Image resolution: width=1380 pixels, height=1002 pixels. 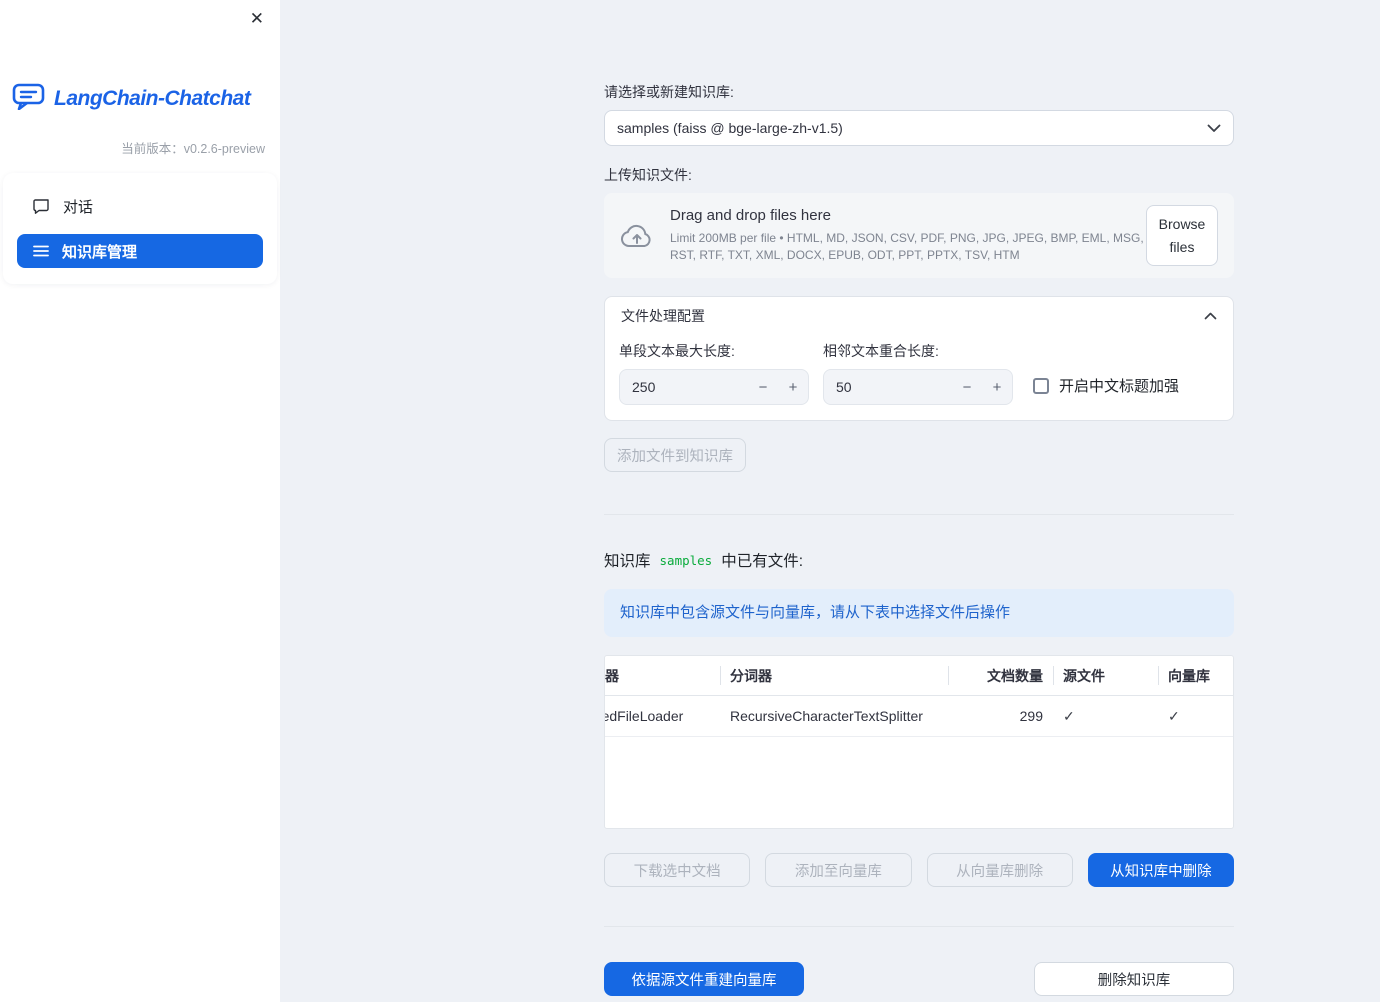 I want to click on cell-loader: UnstructuredFileLoader, so click(x=644, y=716).